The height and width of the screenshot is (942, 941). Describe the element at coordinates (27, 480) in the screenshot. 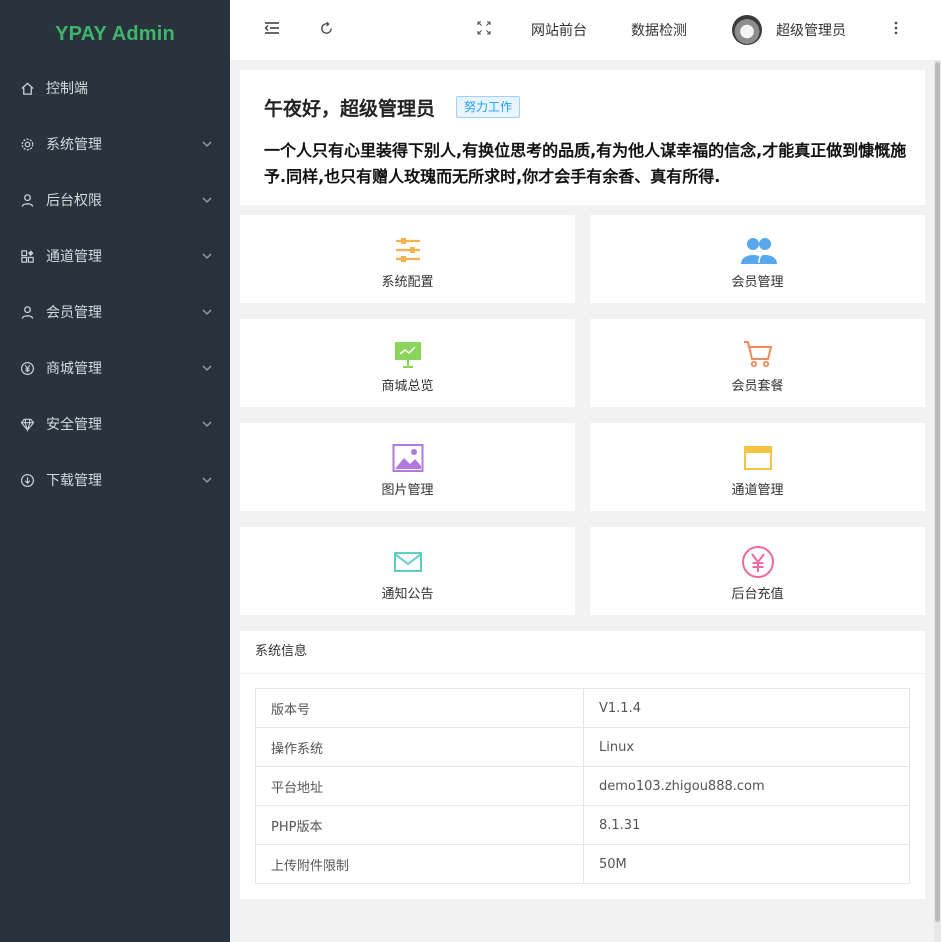

I see `download-icon` at that location.